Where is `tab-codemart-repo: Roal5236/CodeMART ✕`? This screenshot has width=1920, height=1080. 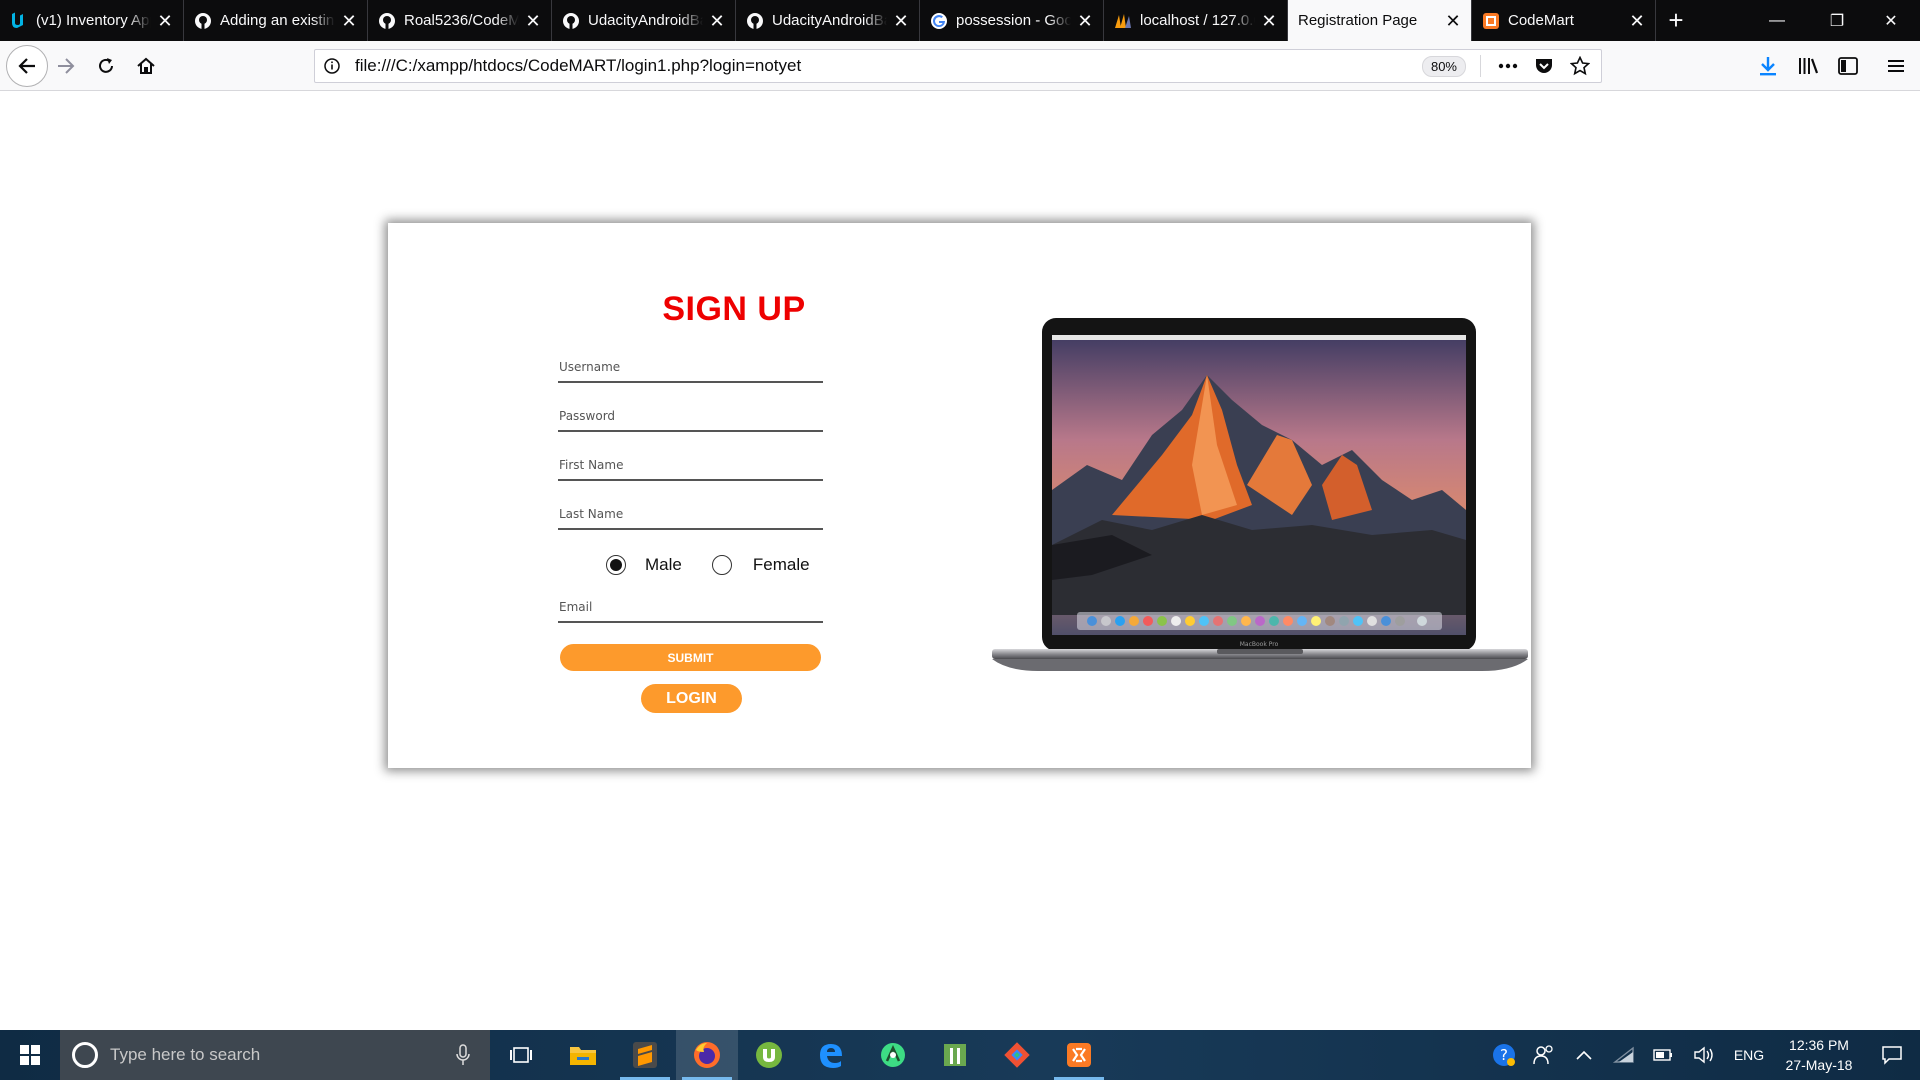 tab-codemart-repo: Roal5236/CodeMART ✕ is located at coordinates (460, 20).